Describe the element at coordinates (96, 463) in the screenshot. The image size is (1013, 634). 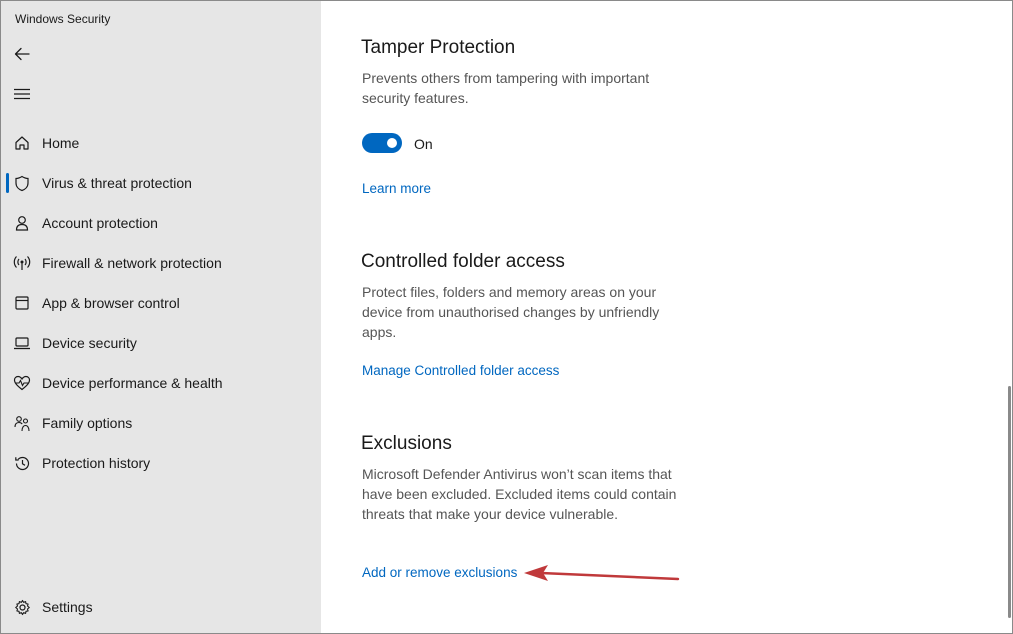
I see `sidebar-item-label: Protection history` at that location.